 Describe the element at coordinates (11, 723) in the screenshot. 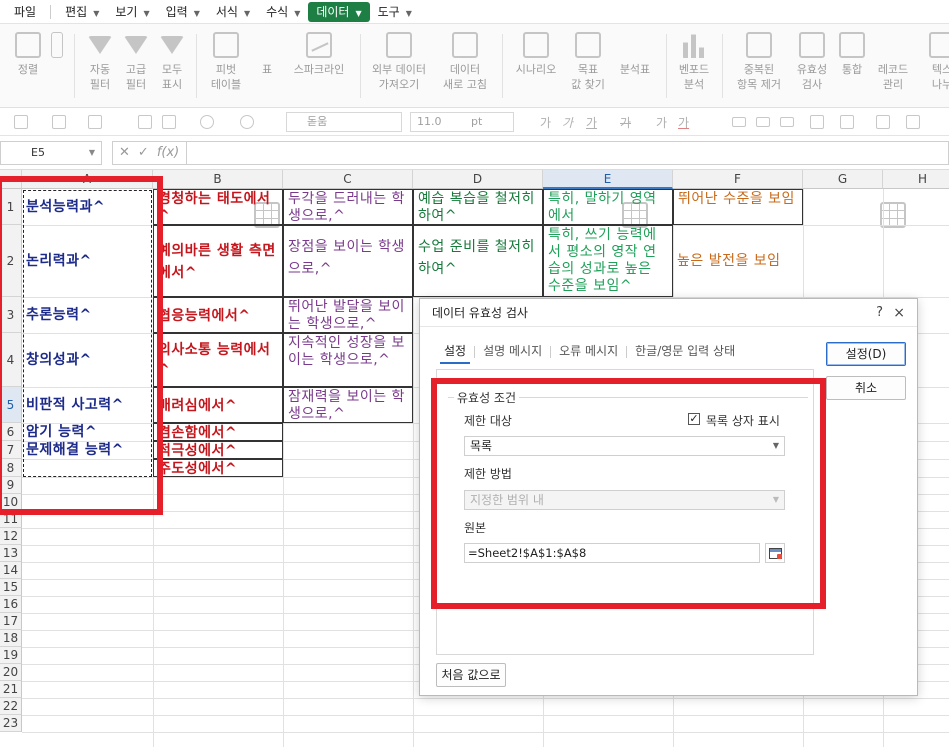

I see `row-header: 23` at that location.